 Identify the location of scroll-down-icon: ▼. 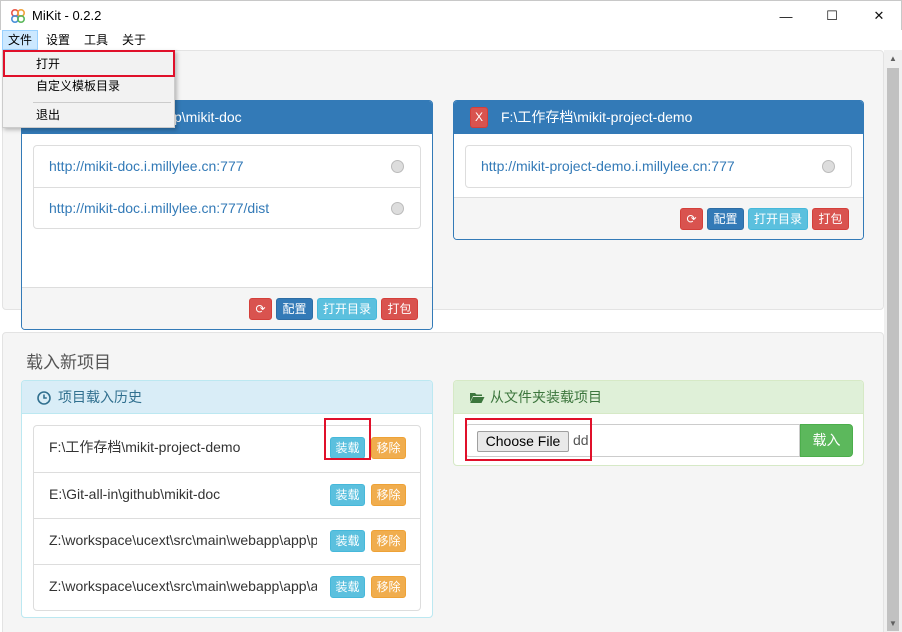
(893, 623).